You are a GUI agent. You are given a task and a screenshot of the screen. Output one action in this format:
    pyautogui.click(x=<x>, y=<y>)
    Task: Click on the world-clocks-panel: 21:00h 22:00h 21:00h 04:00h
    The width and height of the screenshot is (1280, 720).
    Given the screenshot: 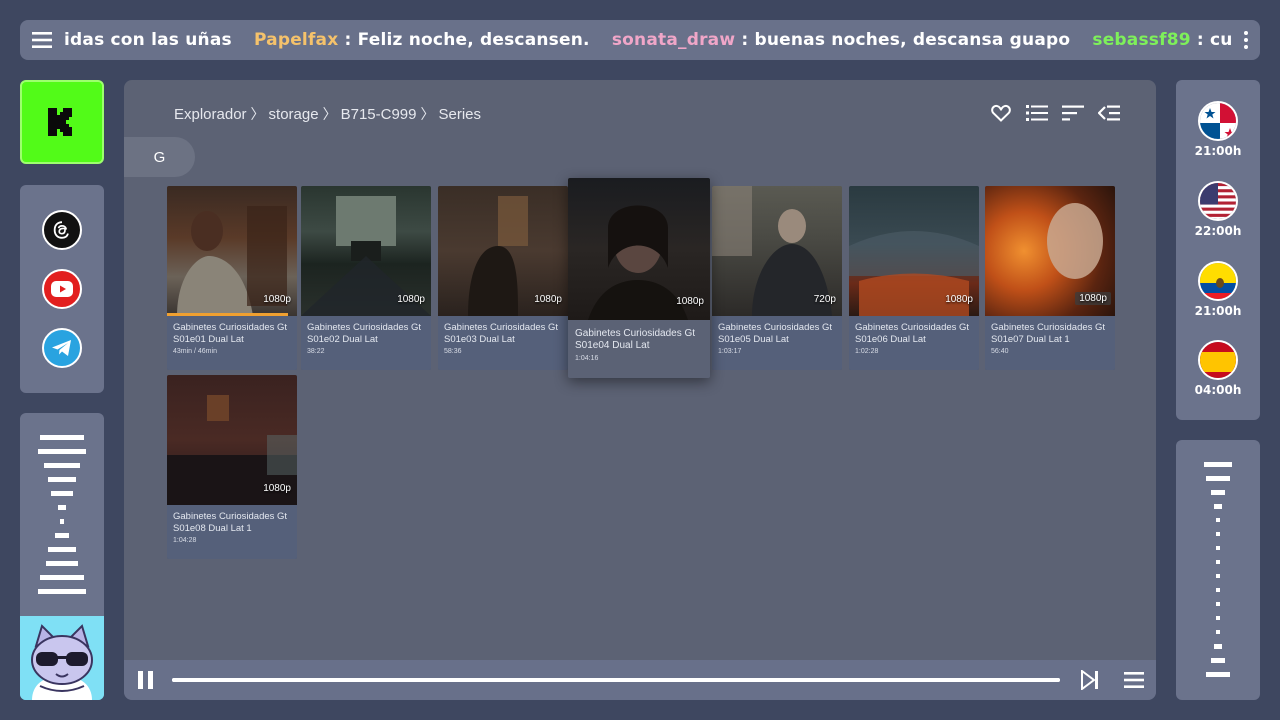 What is the action you would take?
    pyautogui.click(x=1218, y=250)
    